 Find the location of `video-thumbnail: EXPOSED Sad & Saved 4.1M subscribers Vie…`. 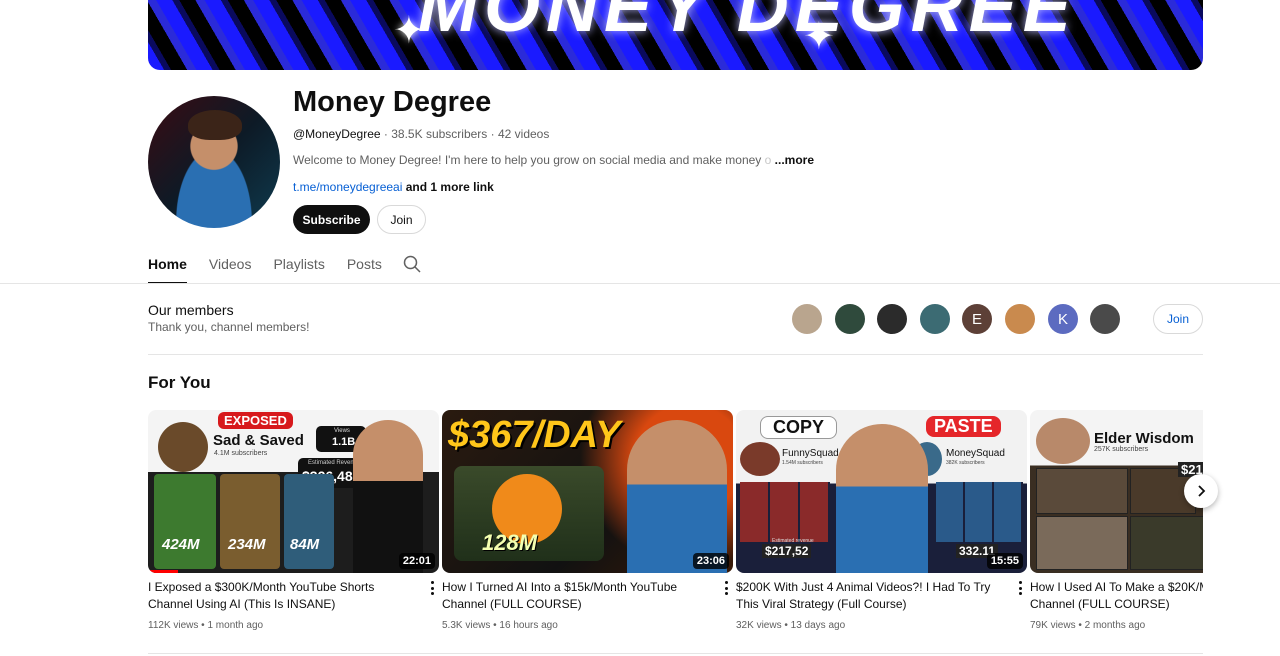

video-thumbnail: EXPOSED Sad & Saved 4.1M subscribers Vie… is located at coordinates (293, 491).